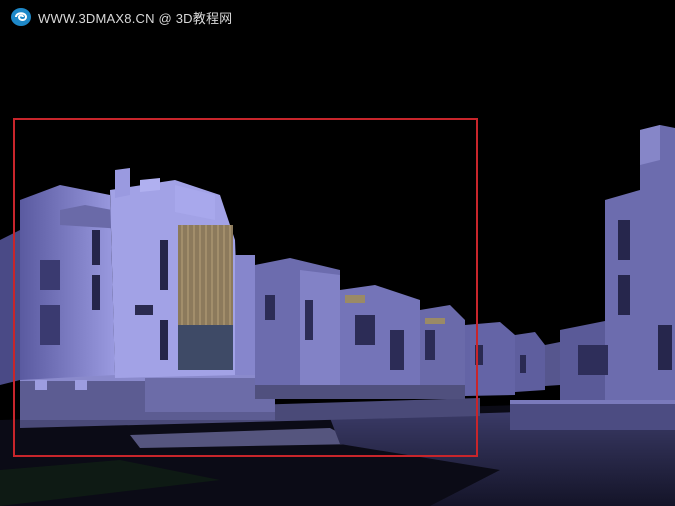 This screenshot has width=675, height=506. I want to click on spiral-logo-icon, so click(21, 17).